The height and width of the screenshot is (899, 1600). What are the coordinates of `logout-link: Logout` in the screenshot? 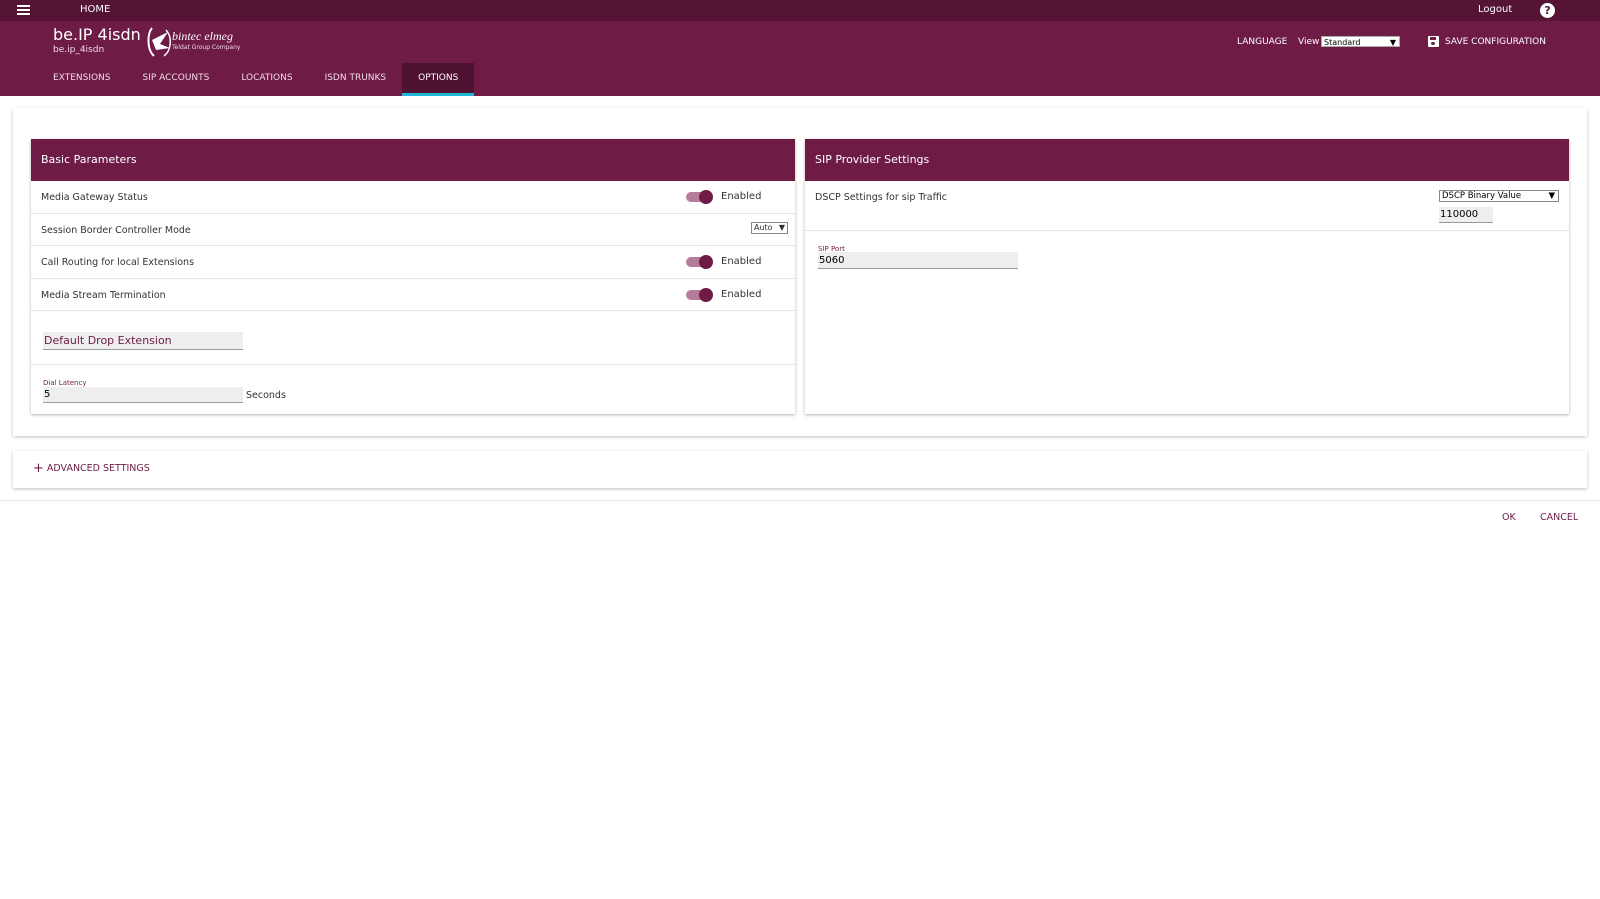 It's located at (1495, 9).